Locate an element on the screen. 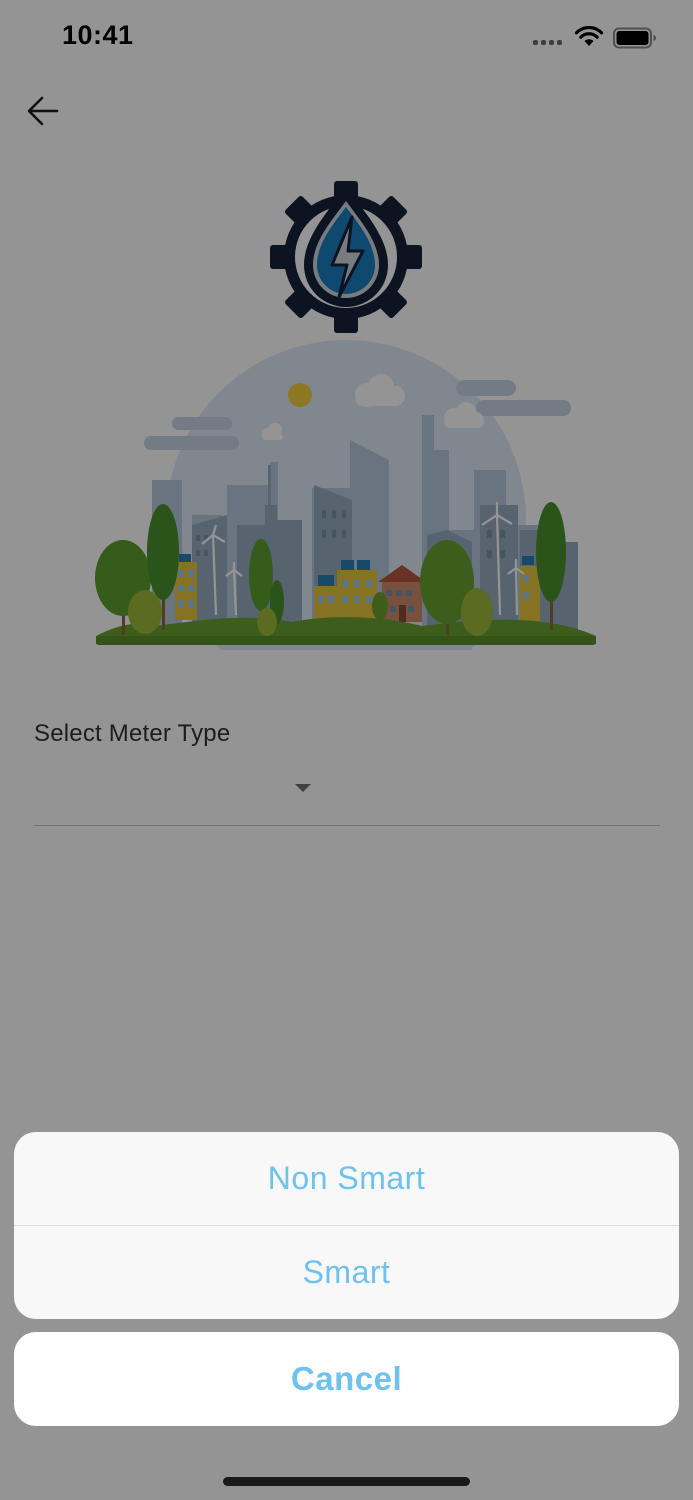 The image size is (693, 1500). option-non-smart: Non Smart is located at coordinates (346, 1178).